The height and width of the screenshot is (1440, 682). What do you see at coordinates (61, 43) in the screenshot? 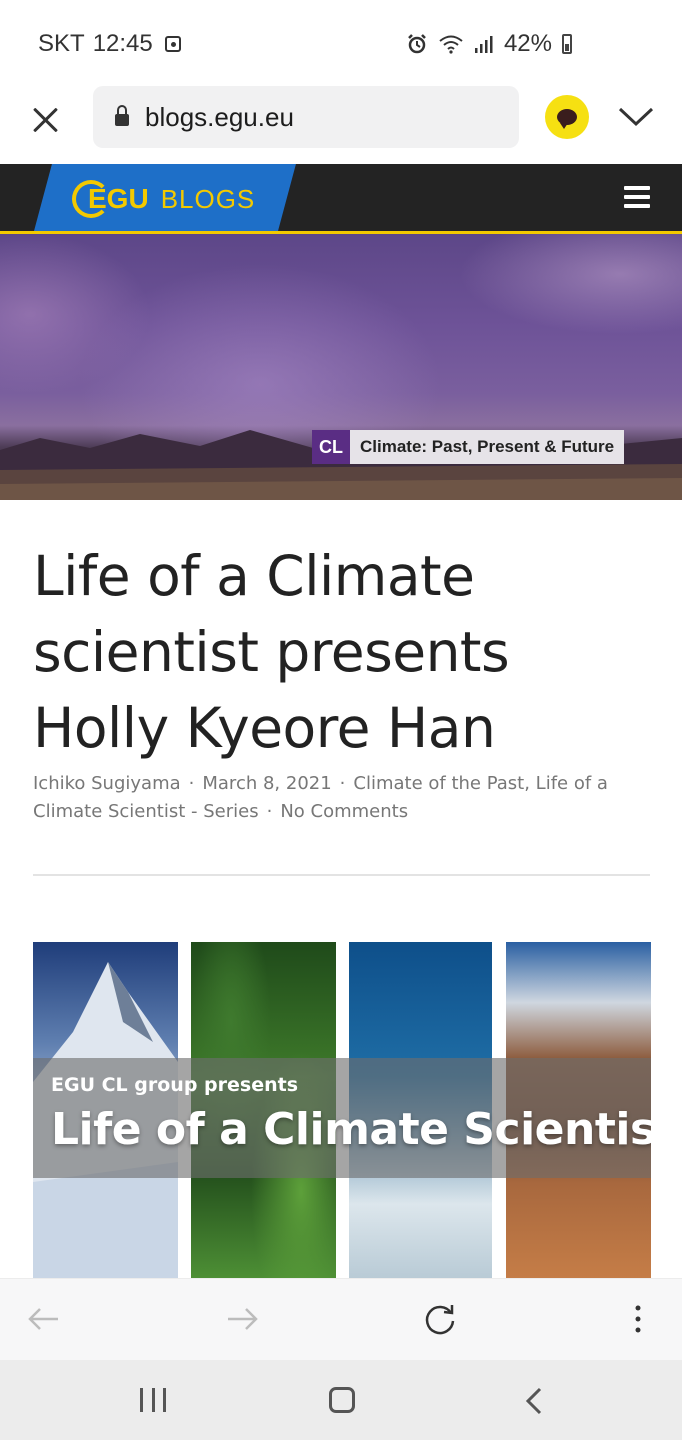
I see `carrier-label: SKT` at bounding box center [61, 43].